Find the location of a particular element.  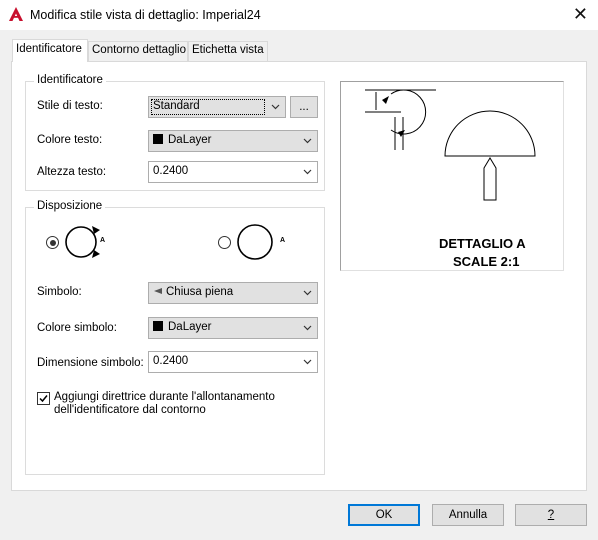

group-title: Identificatore is located at coordinates (70, 80).